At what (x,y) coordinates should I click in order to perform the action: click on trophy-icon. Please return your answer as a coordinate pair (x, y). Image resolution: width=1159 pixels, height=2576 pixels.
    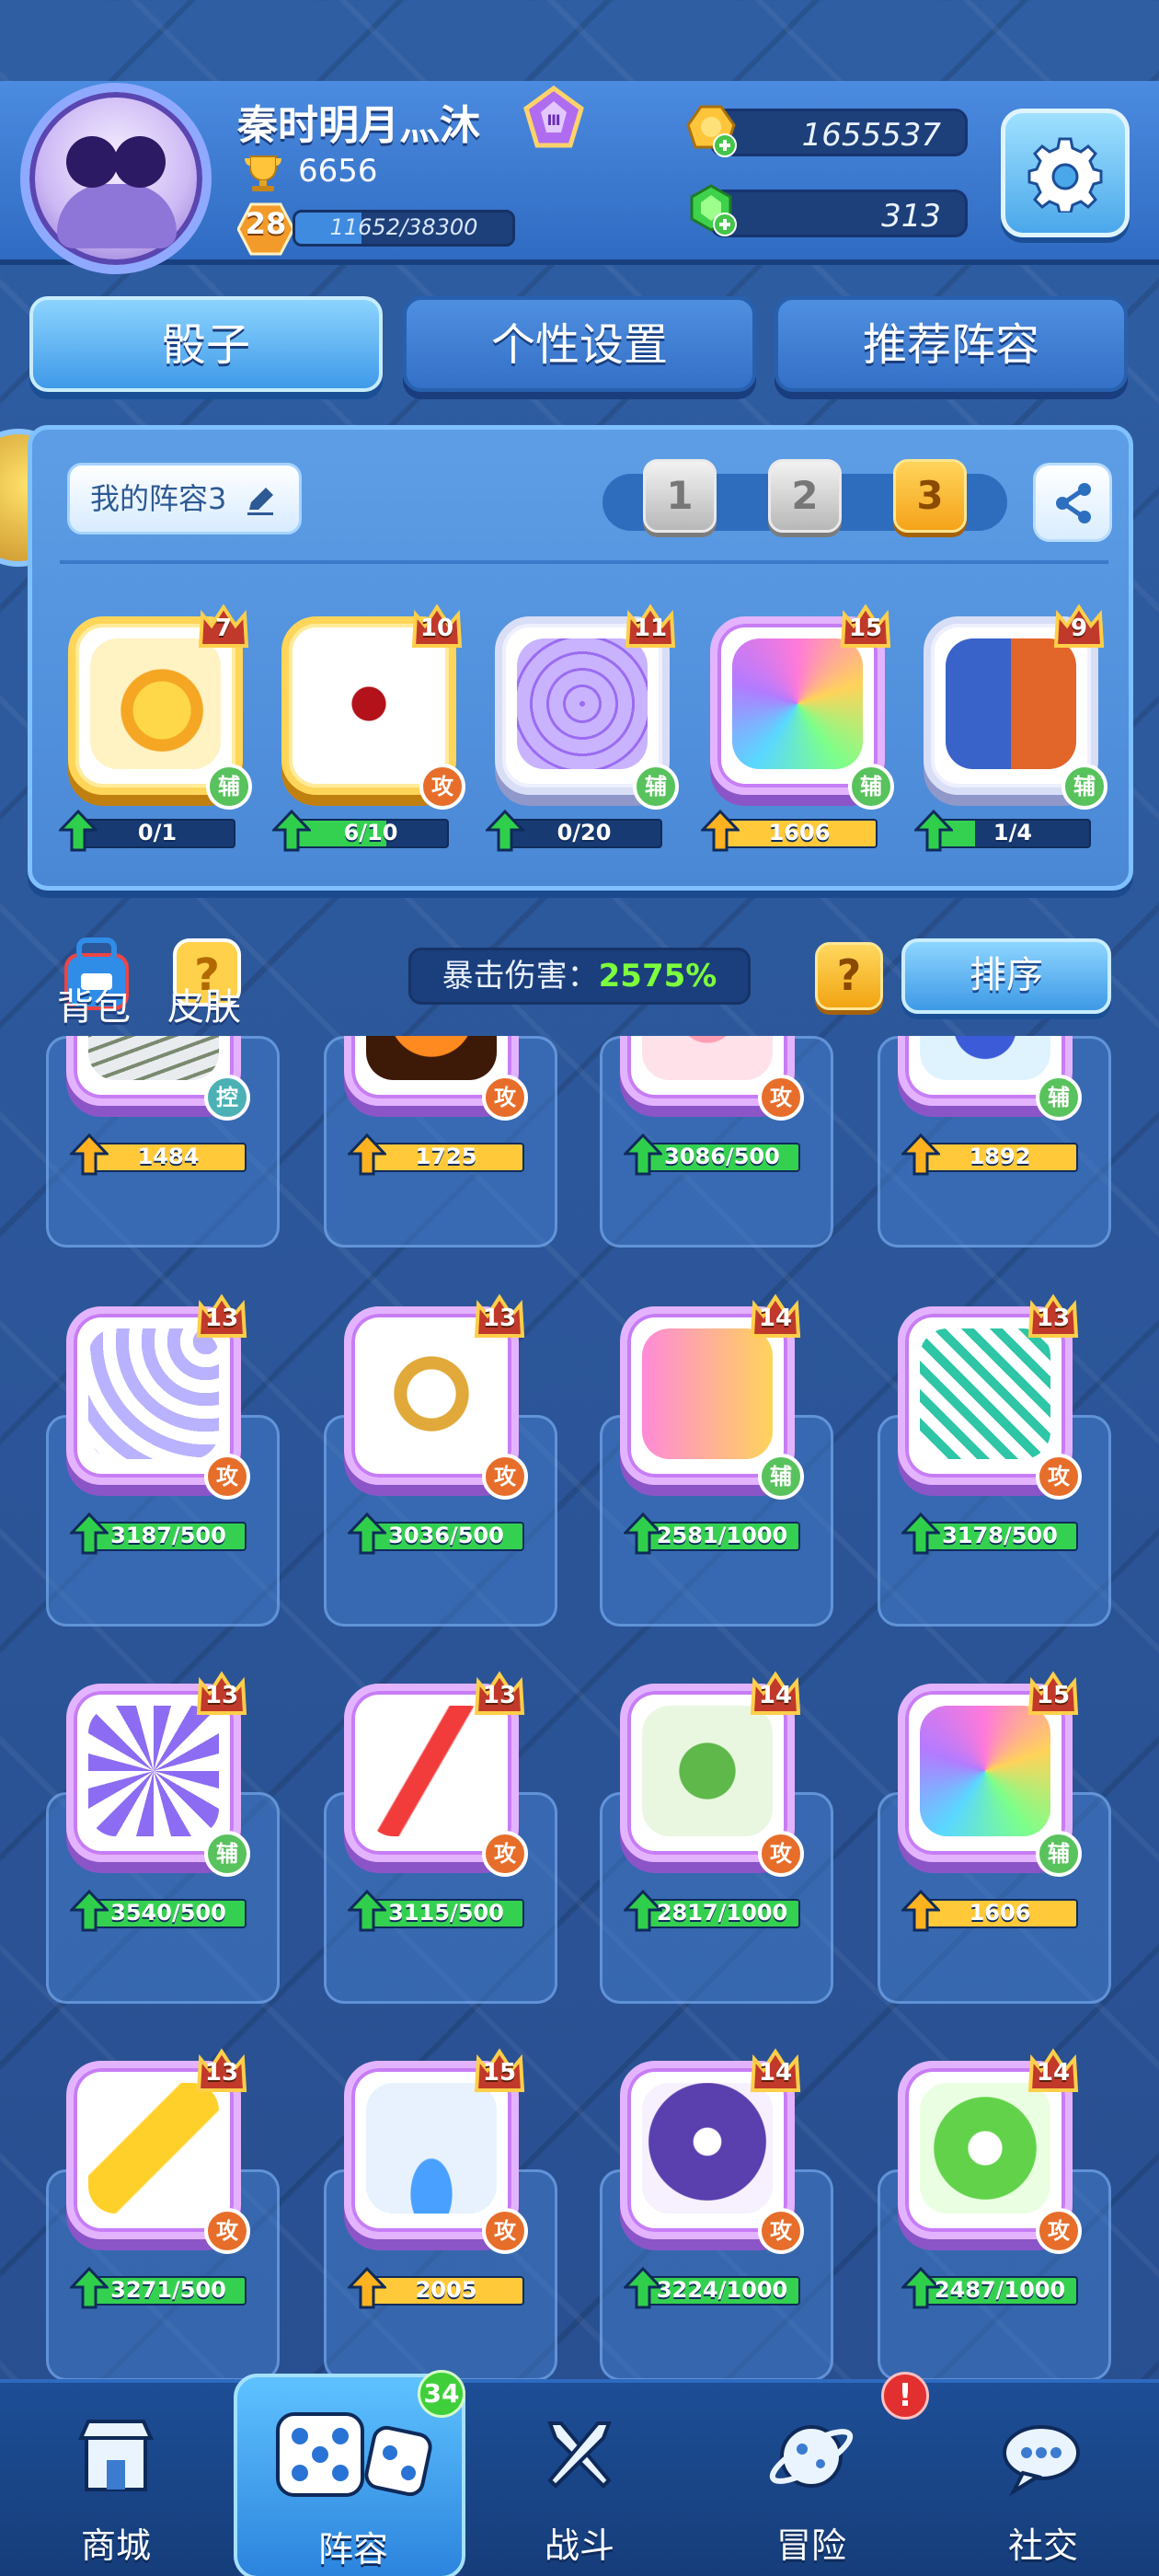
    Looking at the image, I should click on (263, 173).